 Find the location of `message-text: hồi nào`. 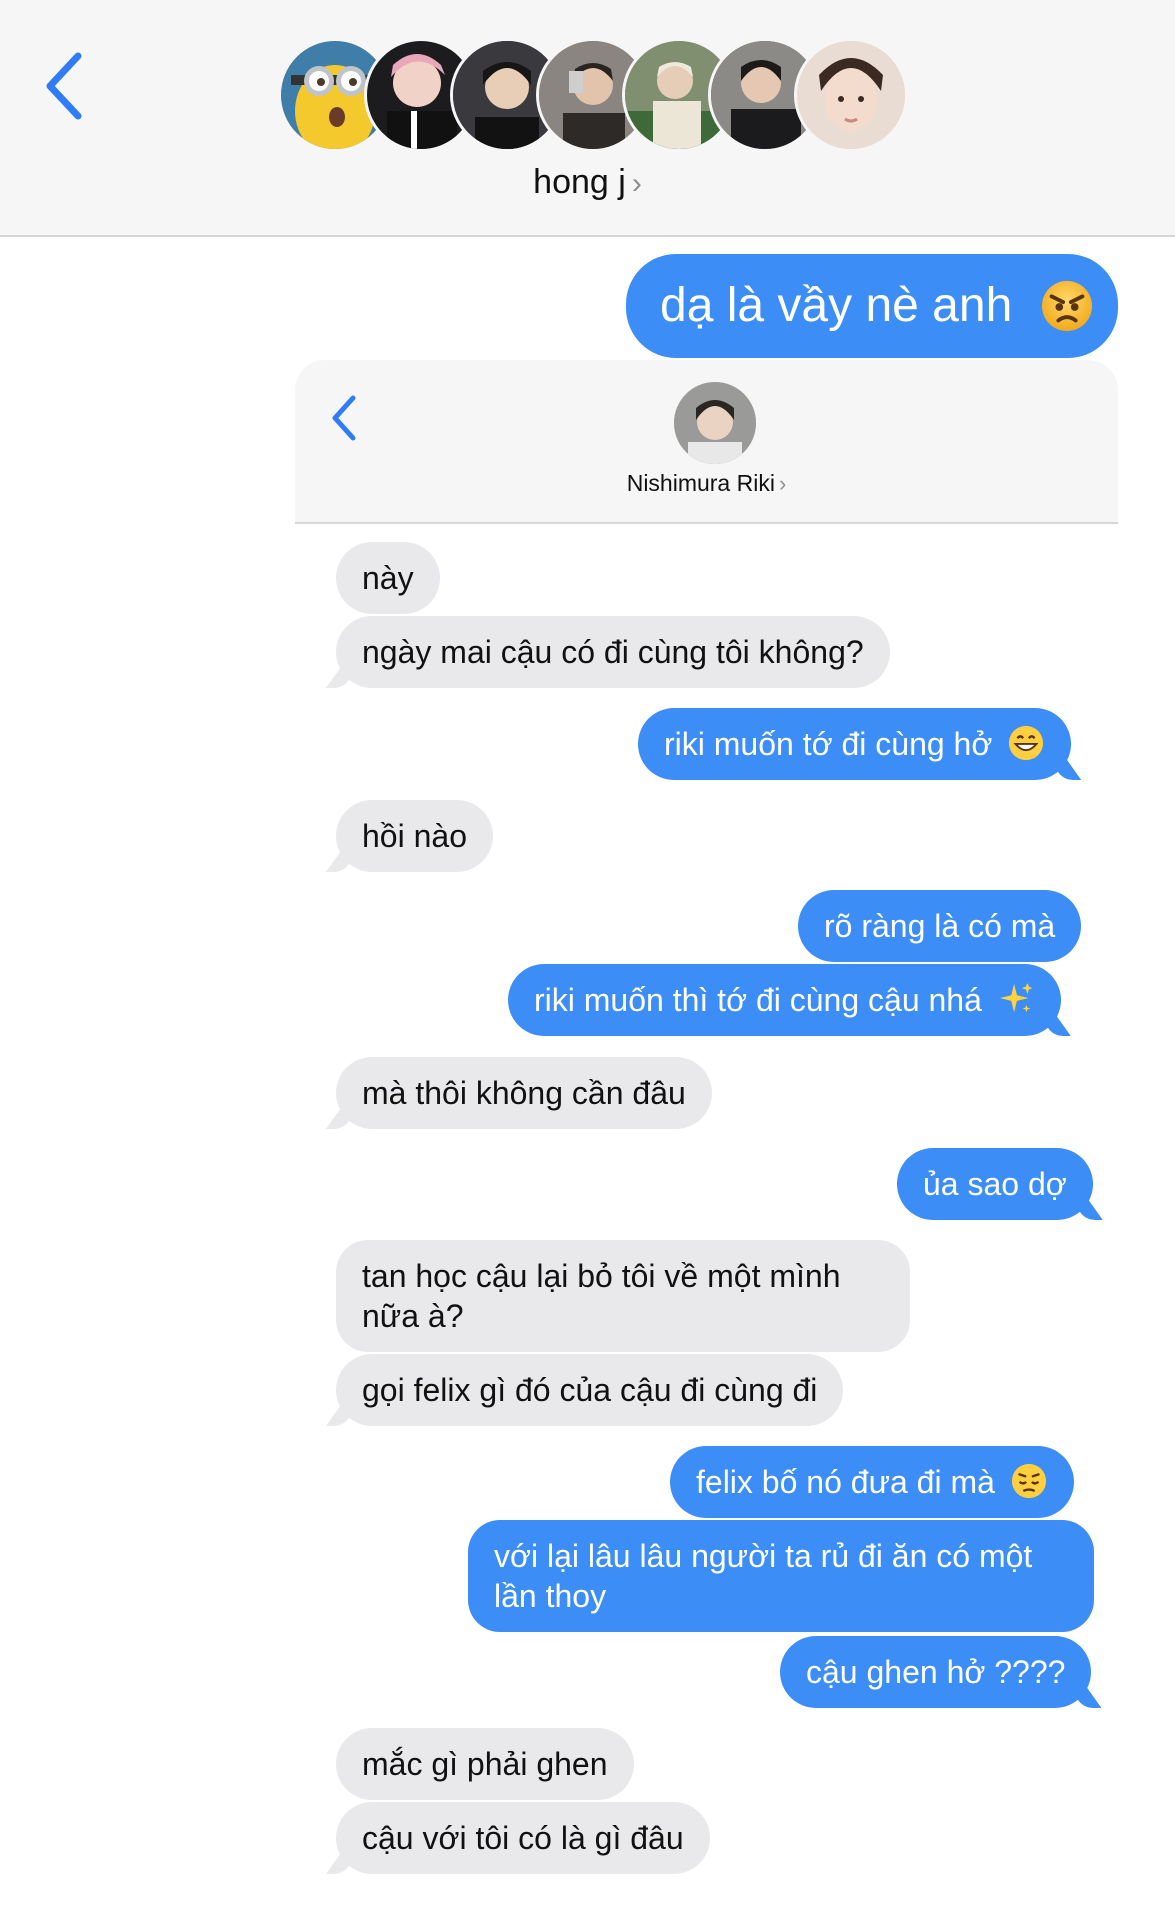

message-text: hồi nào is located at coordinates (414, 836).